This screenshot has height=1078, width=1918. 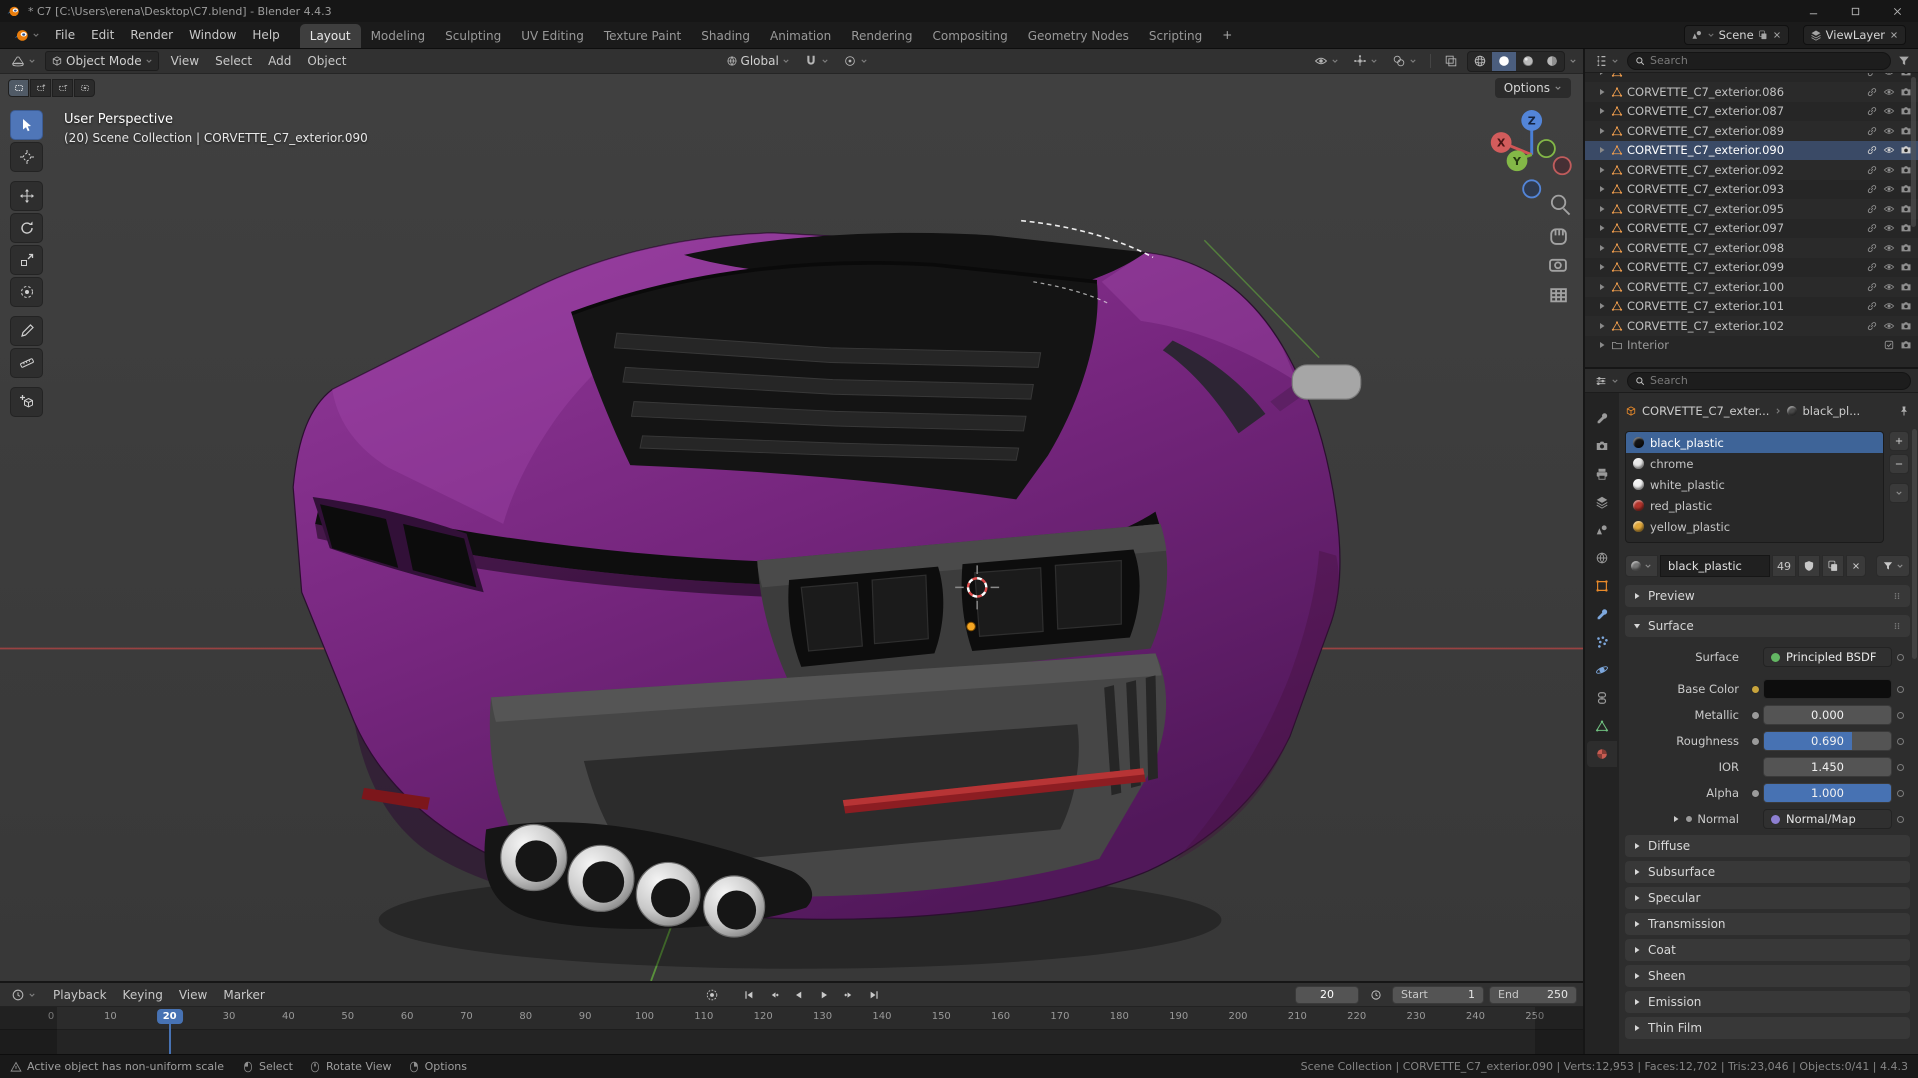 What do you see at coordinates (26, 260) in the screenshot?
I see `tool-scale-button` at bounding box center [26, 260].